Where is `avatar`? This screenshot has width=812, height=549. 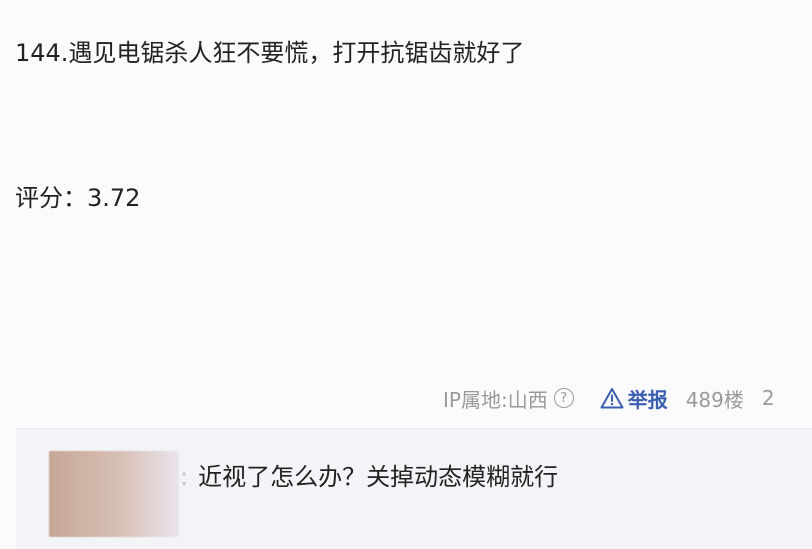
avatar is located at coordinates (114, 494).